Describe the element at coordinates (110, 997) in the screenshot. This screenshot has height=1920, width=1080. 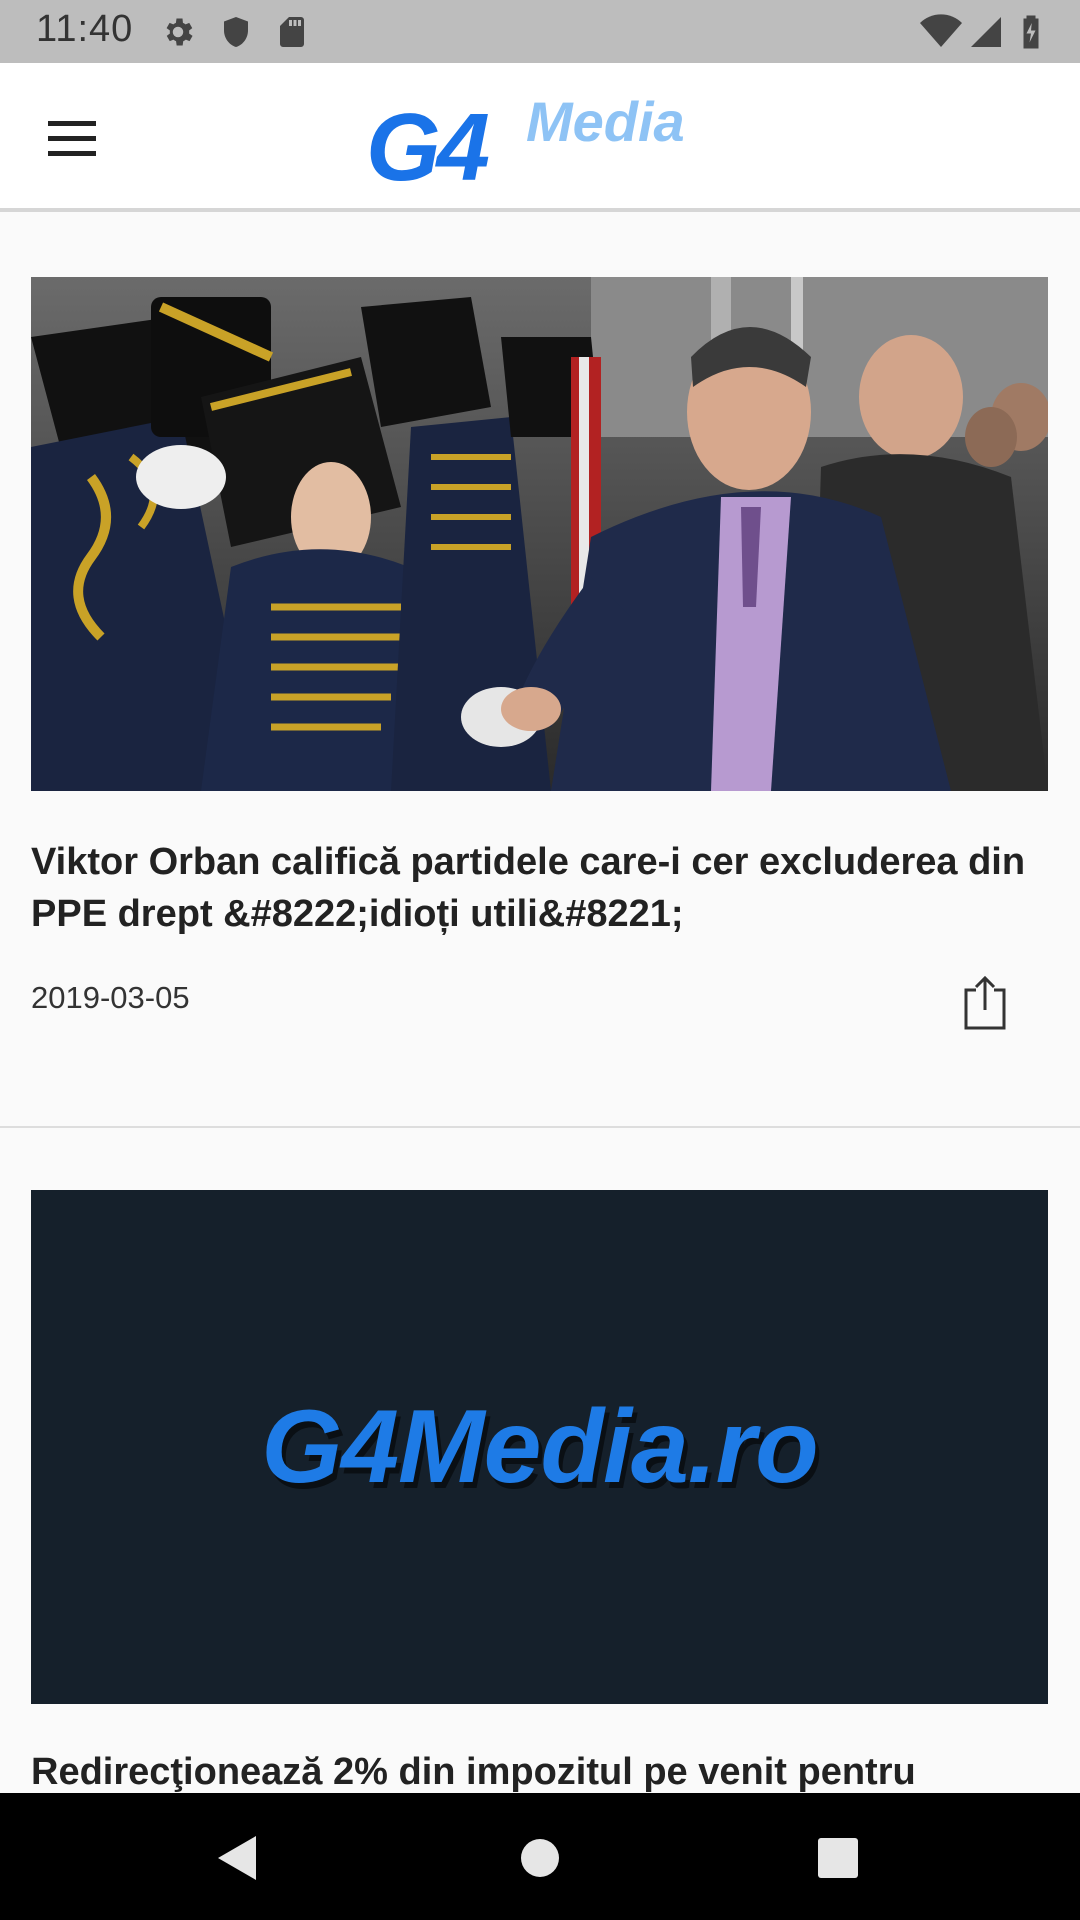
I see `article-date: 2019-03-05` at that location.